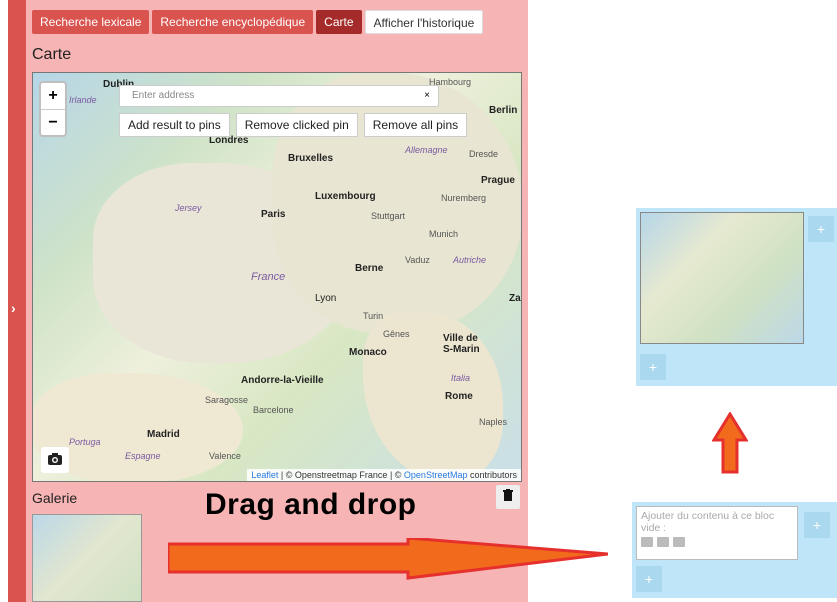 The width and height of the screenshot is (837, 602). I want to click on leaflet-link: Leaflet, so click(264, 475).